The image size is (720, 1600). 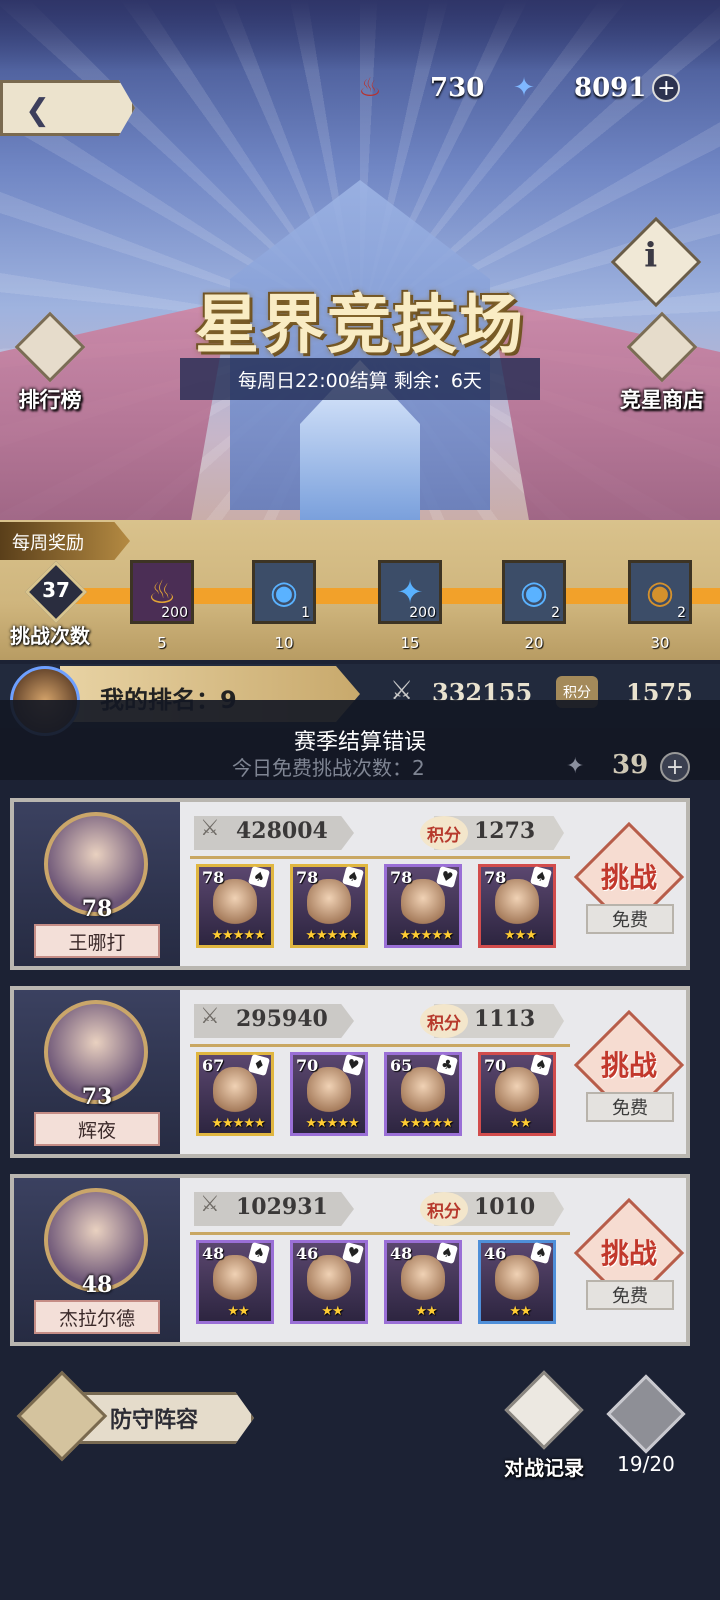 I want to click on opponent-name: 杰拉尔德, so click(x=97, y=1317).